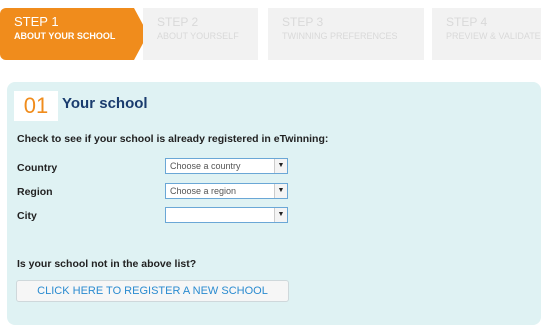  I want to click on step-3: STEP 3 TWINNING PREFERENCES, so click(346, 34).